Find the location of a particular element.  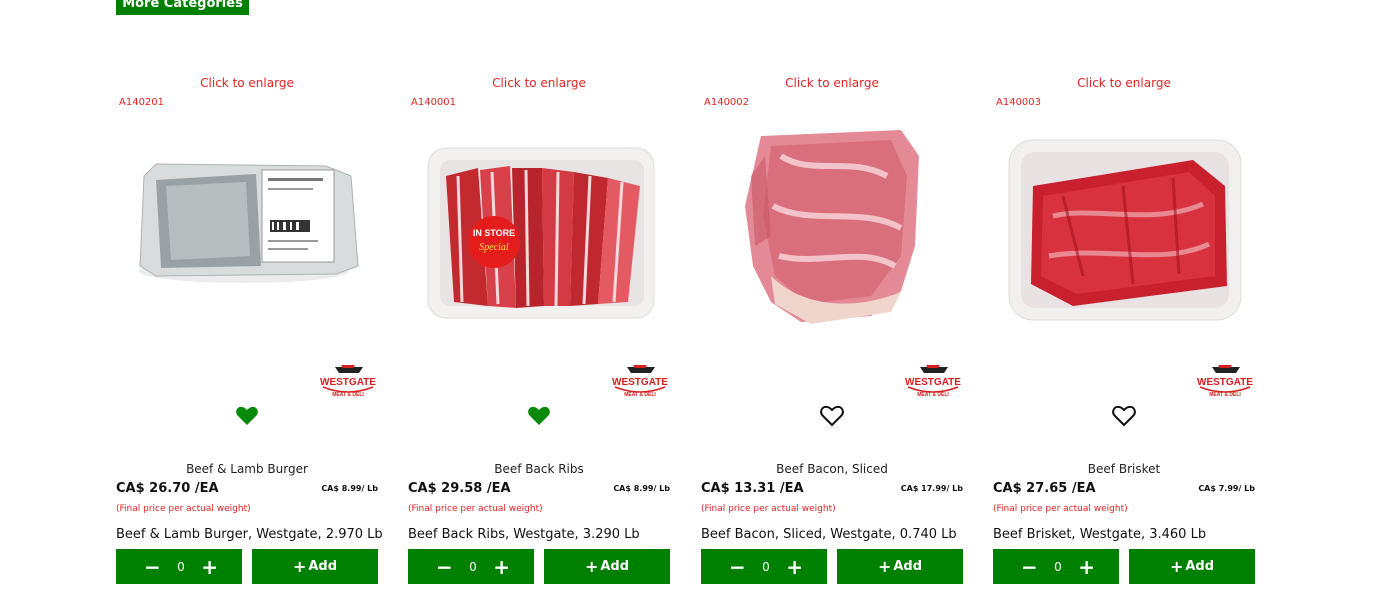

product-description: Beef Bacon, Sliced, Westgate, 0.740 Lb is located at coordinates (829, 534).